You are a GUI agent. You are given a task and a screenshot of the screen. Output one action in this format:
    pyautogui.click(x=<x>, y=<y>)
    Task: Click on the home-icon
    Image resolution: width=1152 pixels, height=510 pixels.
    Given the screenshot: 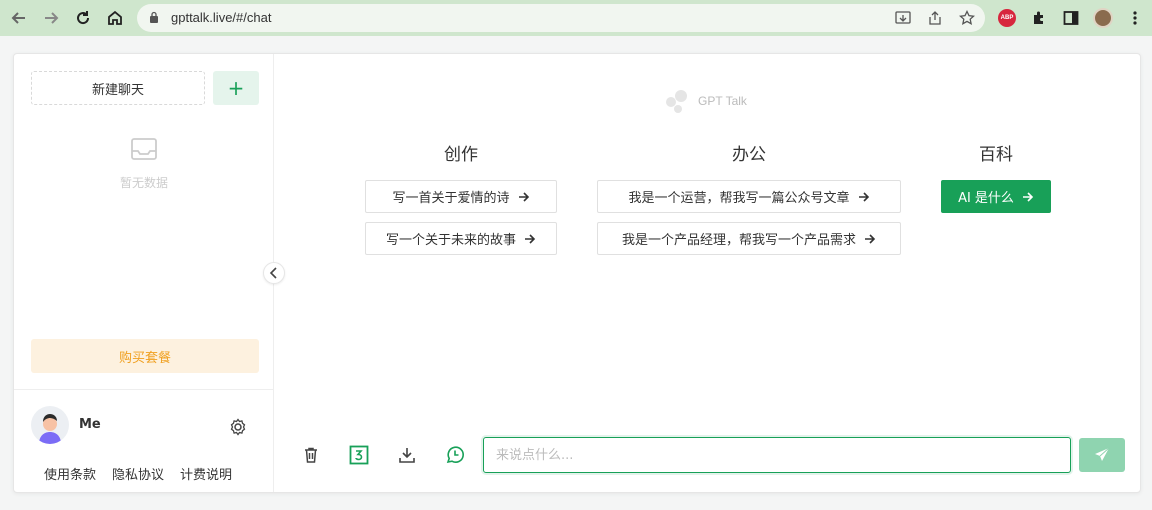 What is the action you would take?
    pyautogui.click(x=115, y=18)
    